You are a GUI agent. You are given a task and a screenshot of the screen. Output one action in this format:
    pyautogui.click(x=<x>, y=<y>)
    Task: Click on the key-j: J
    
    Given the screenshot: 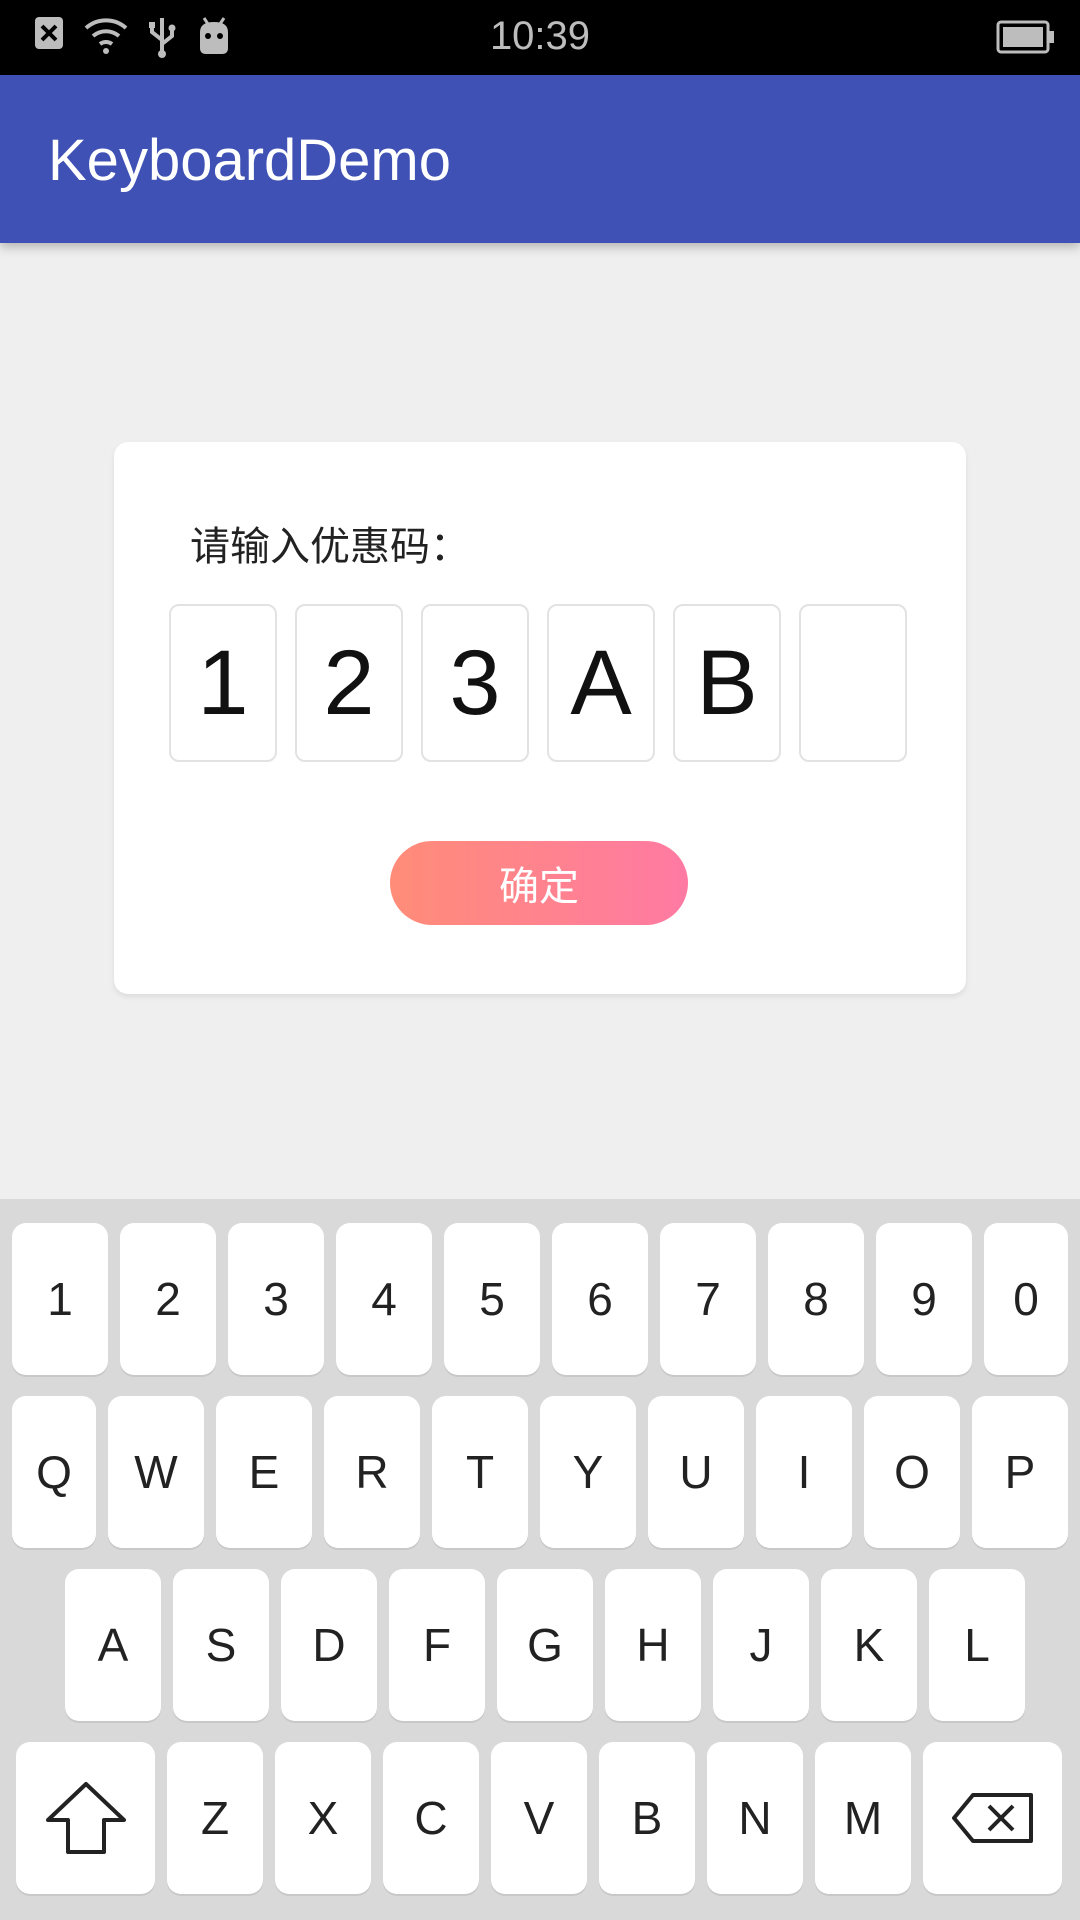 What is the action you would take?
    pyautogui.click(x=761, y=1645)
    